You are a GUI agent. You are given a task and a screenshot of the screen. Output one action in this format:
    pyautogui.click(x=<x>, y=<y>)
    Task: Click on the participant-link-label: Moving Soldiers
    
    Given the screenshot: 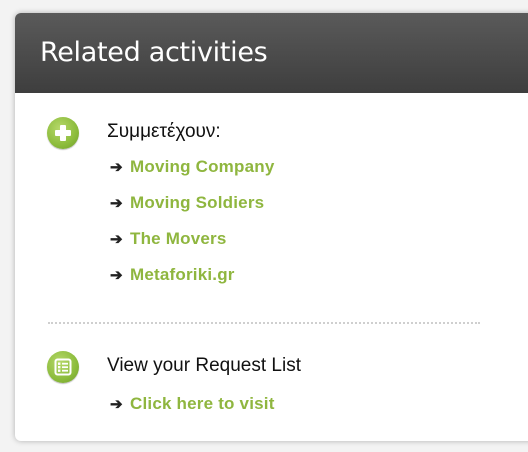 What is the action you would take?
    pyautogui.click(x=197, y=202)
    